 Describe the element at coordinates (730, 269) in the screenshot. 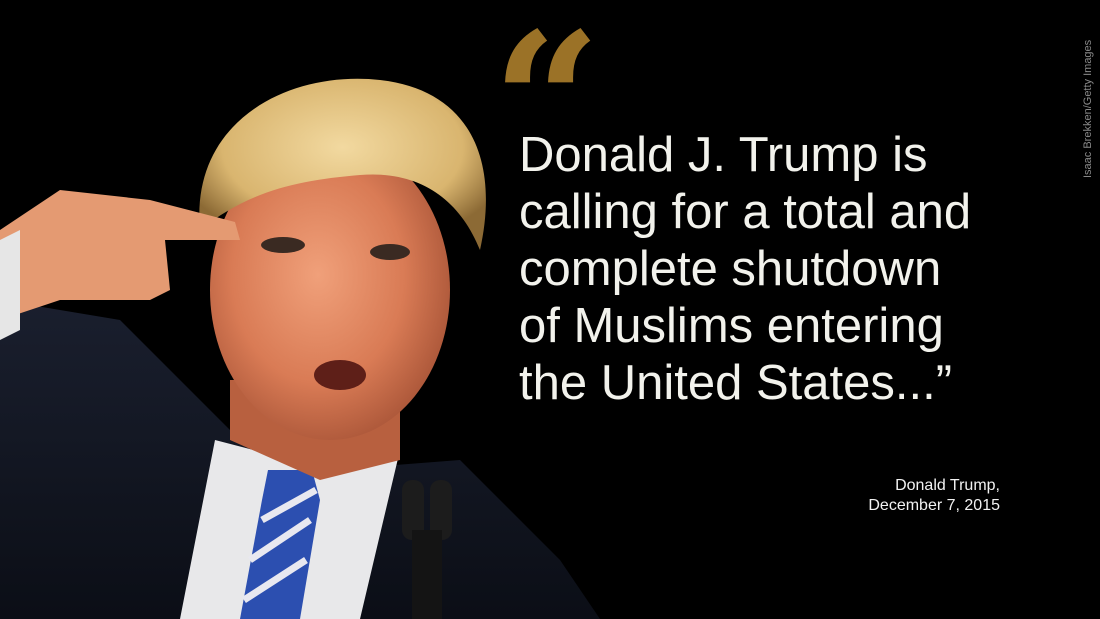

I see `quote-line: complete shutdown` at that location.